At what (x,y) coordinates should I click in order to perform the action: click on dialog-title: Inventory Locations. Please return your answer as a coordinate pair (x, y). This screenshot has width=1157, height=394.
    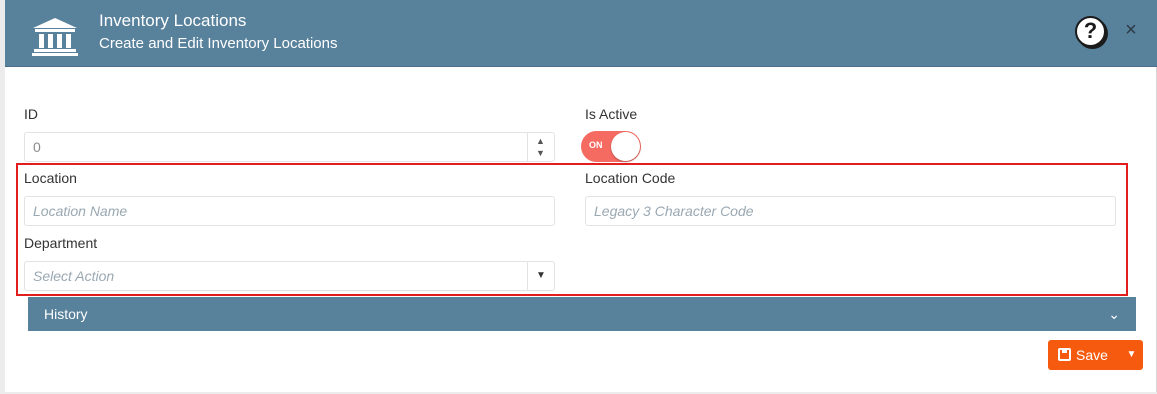
    Looking at the image, I should click on (173, 20).